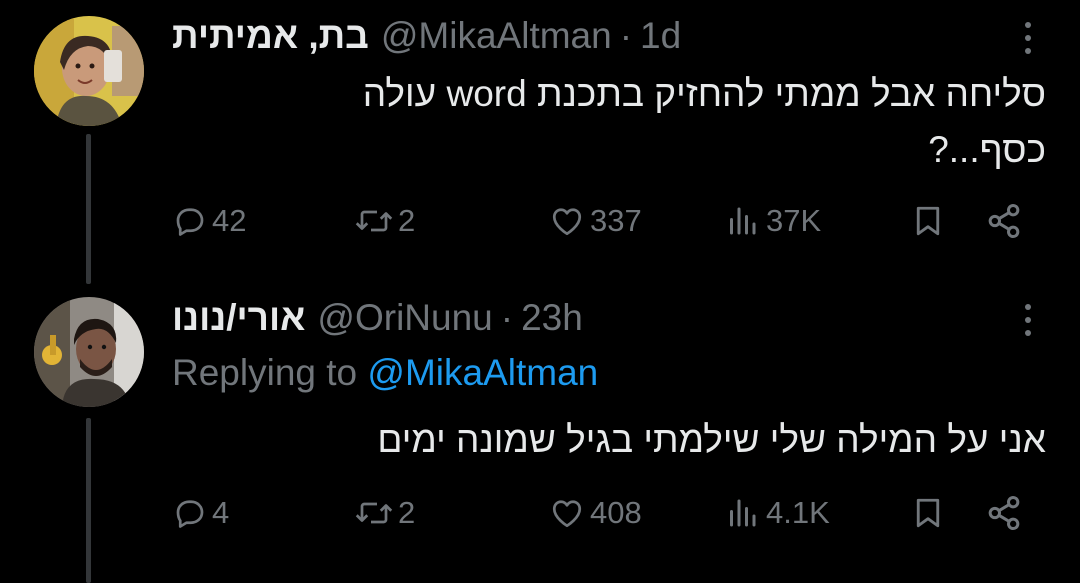 The width and height of the screenshot is (1080, 583). I want to click on display-name: אורי/נונו, so click(238, 318).